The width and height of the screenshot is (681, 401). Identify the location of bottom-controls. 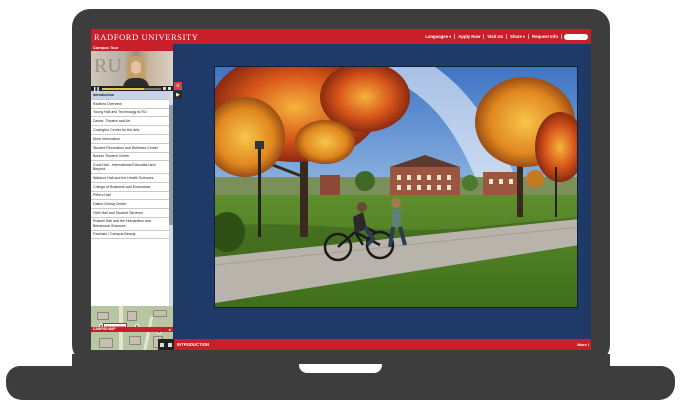
(166, 344).